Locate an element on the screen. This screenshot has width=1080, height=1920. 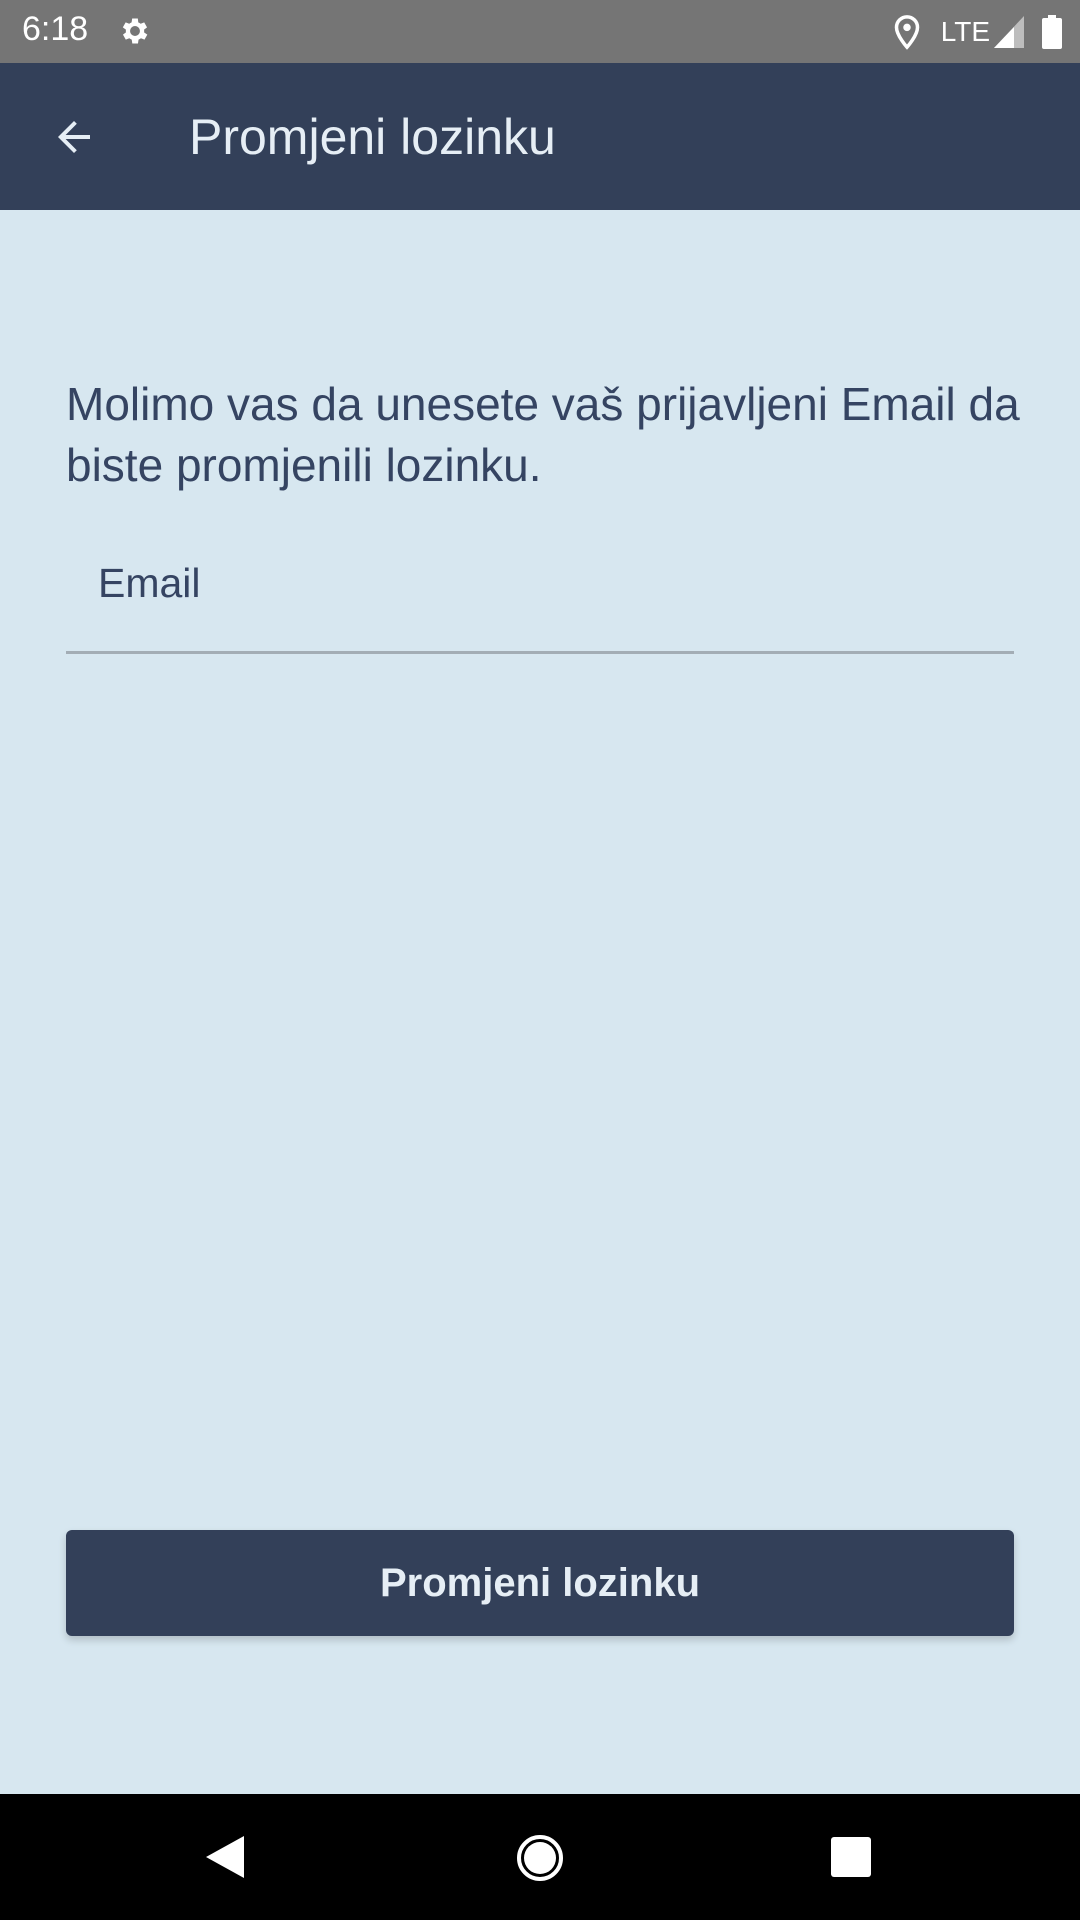
change-password-button: Promjeni lozinku is located at coordinates (540, 1583).